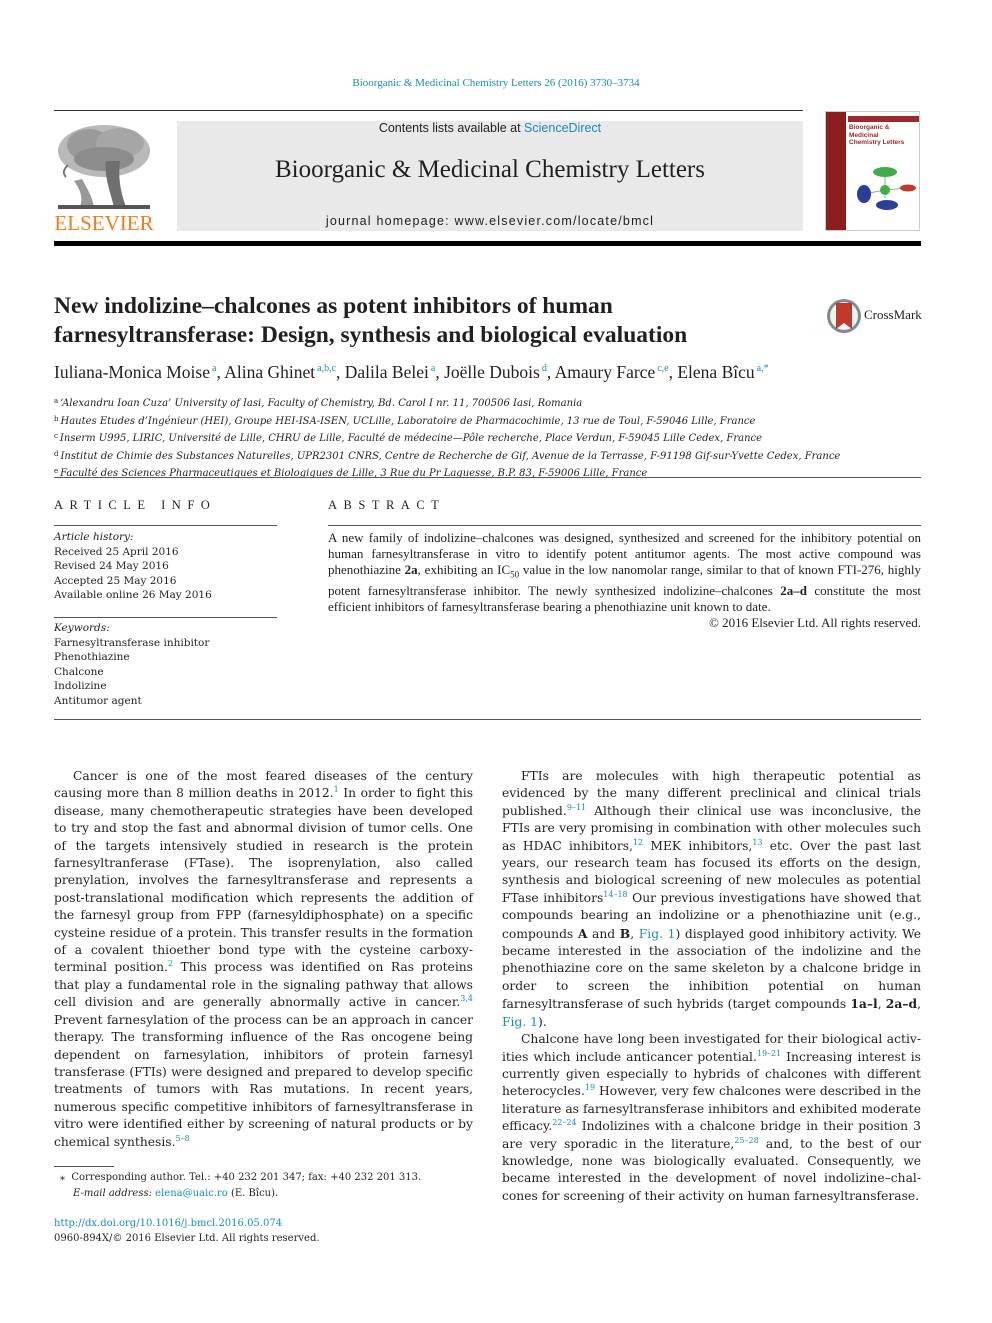 This screenshot has width=992, height=1323. Describe the element at coordinates (544, 368) in the screenshot. I see `author-affiliation-marker: d` at that location.